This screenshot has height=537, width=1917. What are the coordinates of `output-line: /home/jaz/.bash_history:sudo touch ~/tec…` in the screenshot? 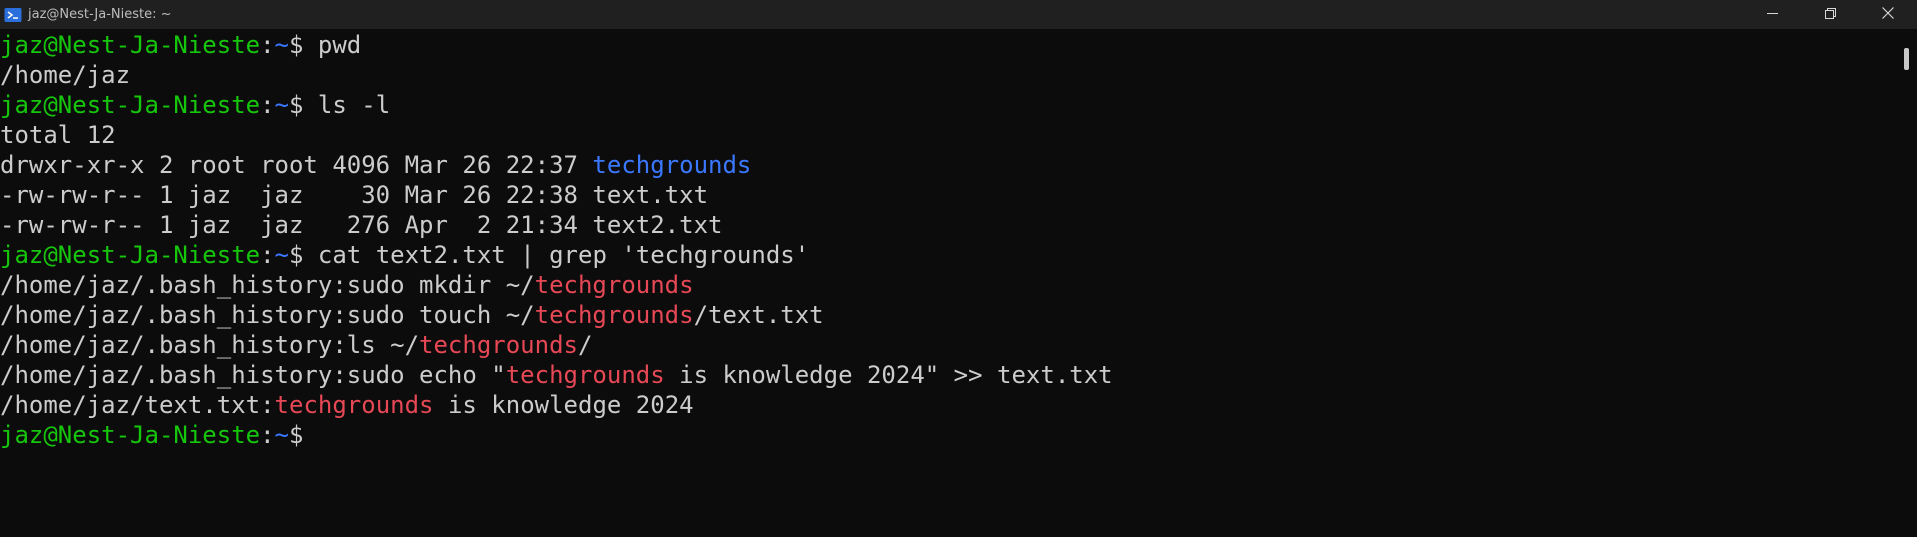 It's located at (947, 315).